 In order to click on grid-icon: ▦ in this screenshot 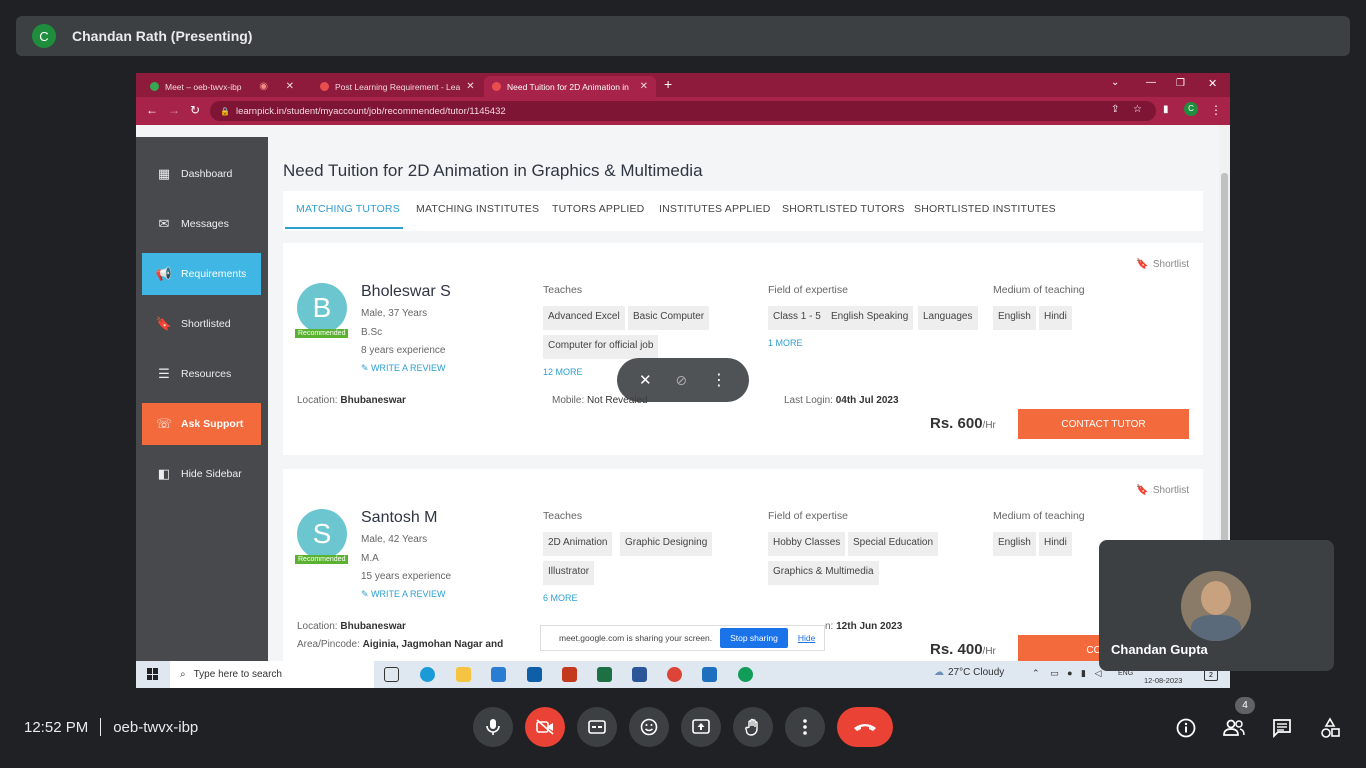, I will do `click(164, 173)`.